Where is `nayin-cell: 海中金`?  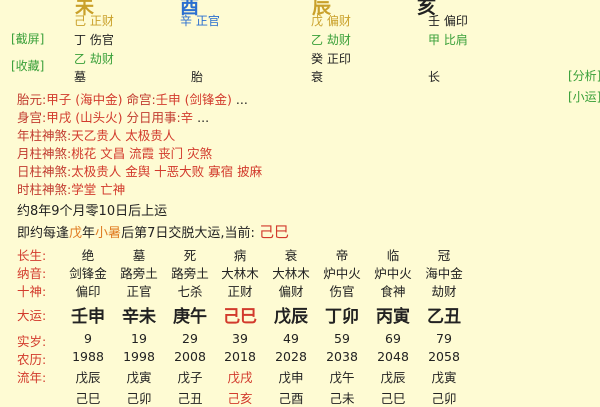
nayin-cell: 海中金 is located at coordinates (444, 273).